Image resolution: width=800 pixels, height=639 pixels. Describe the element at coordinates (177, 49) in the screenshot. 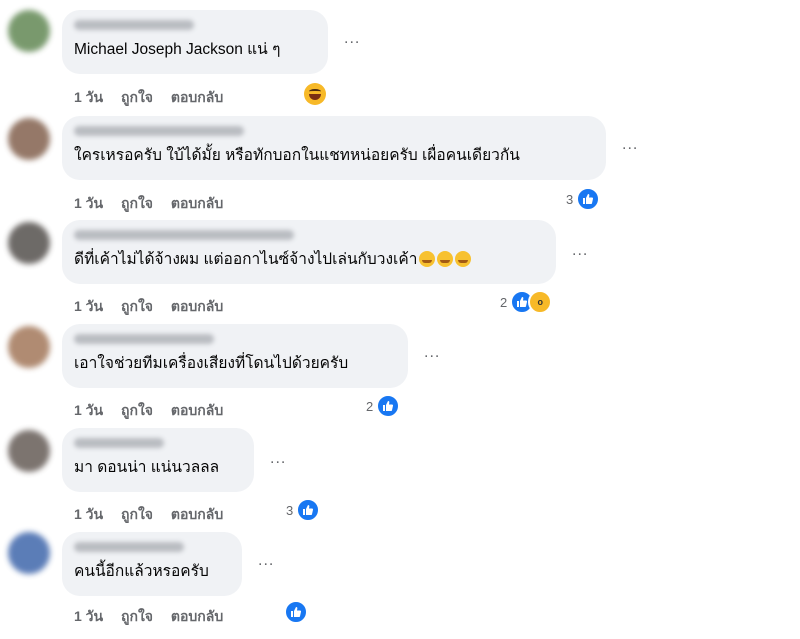

I see `comment-text: Michael Joseph Jackson แน่ ๆ` at that location.